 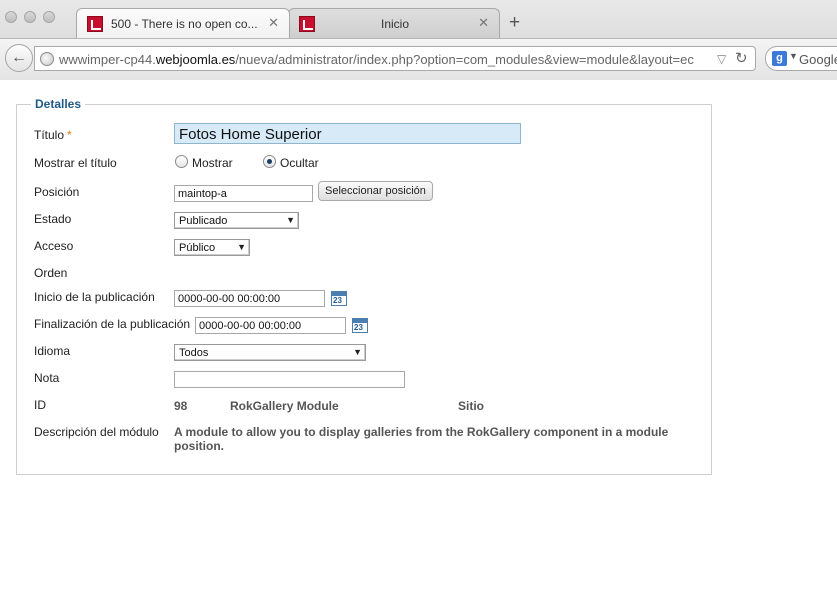 What do you see at coordinates (75, 163) in the screenshot?
I see `show-title-label: Mostrar el título` at bounding box center [75, 163].